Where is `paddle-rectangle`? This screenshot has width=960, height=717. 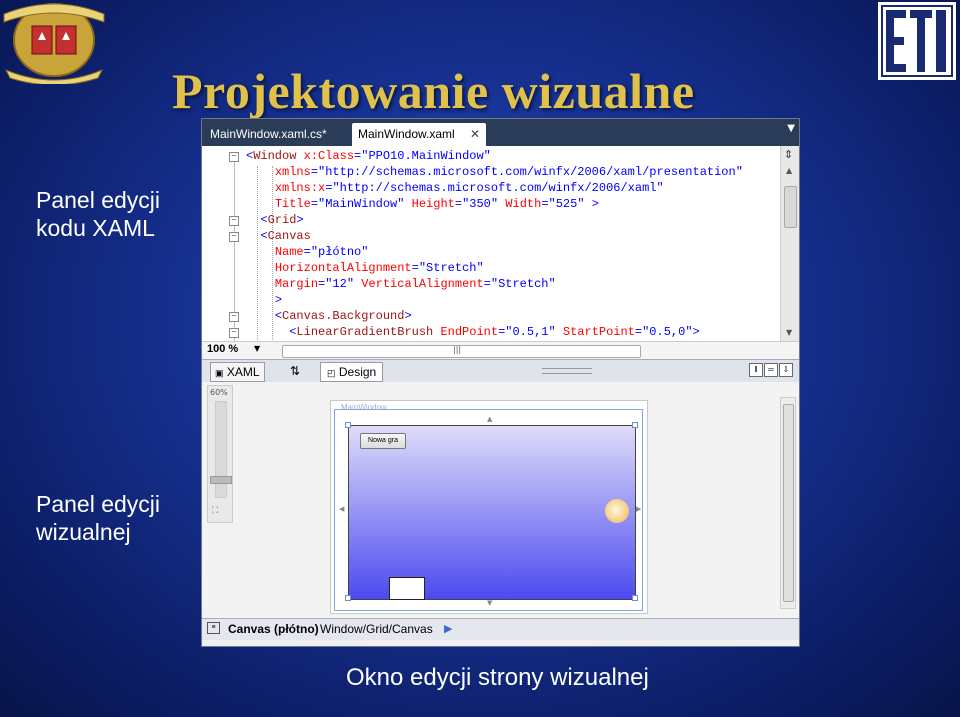 paddle-rectangle is located at coordinates (407, 588).